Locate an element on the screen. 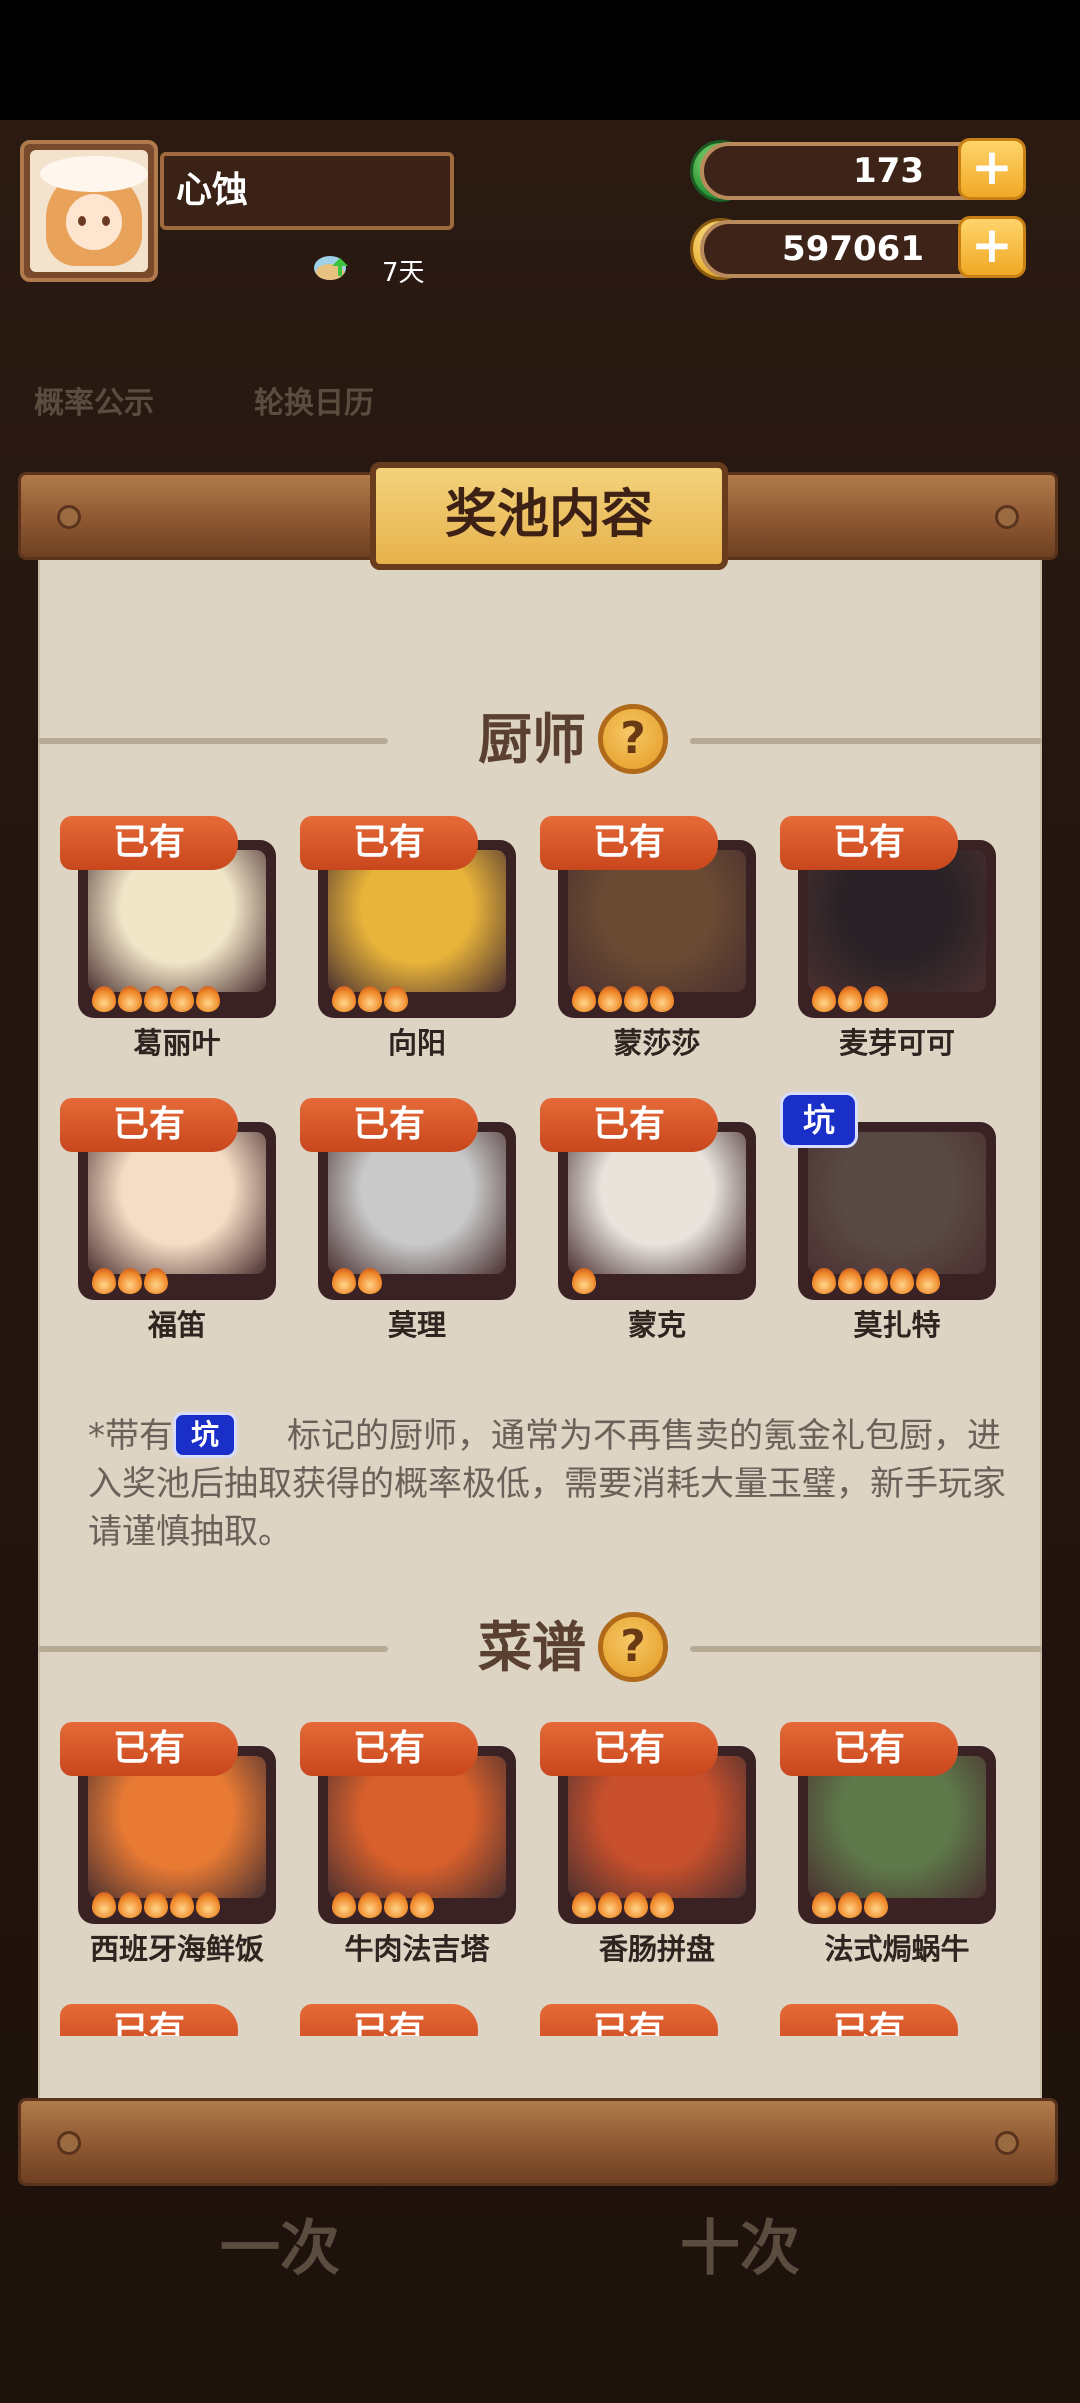  chef-card: 已有福笛 is located at coordinates (168, 1220).